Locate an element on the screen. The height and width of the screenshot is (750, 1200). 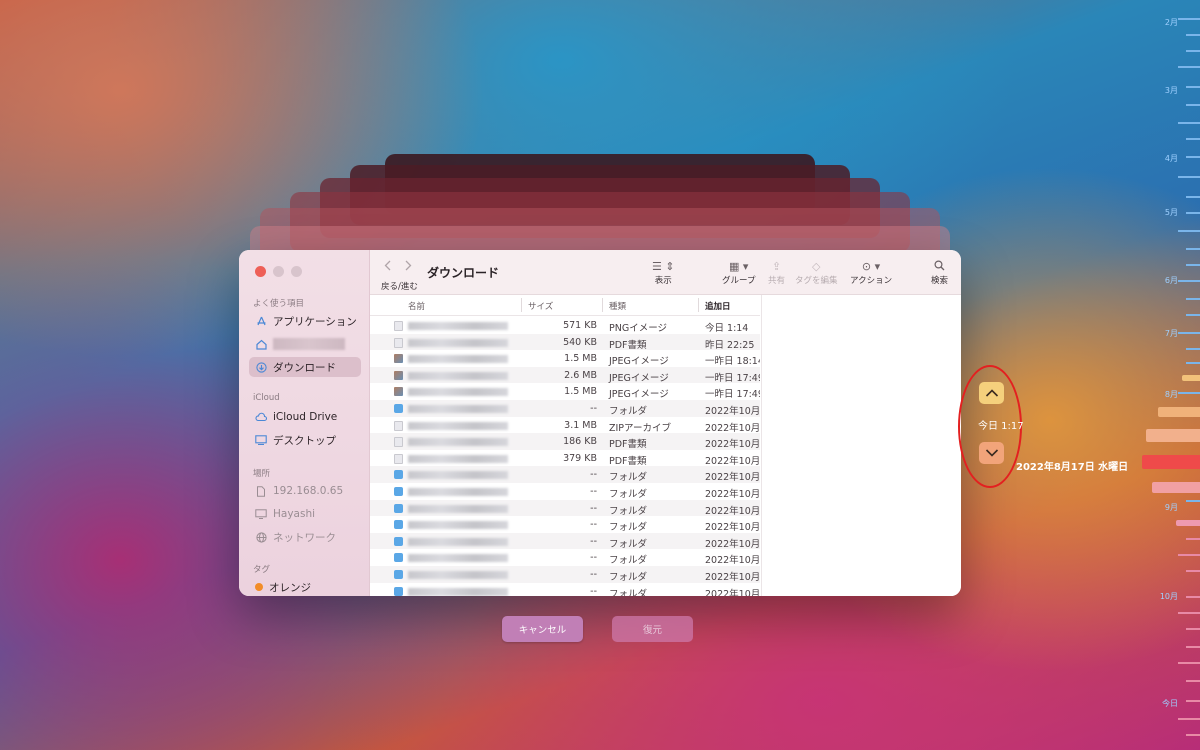
sidebar-item-home is located at coordinates (305, 344).